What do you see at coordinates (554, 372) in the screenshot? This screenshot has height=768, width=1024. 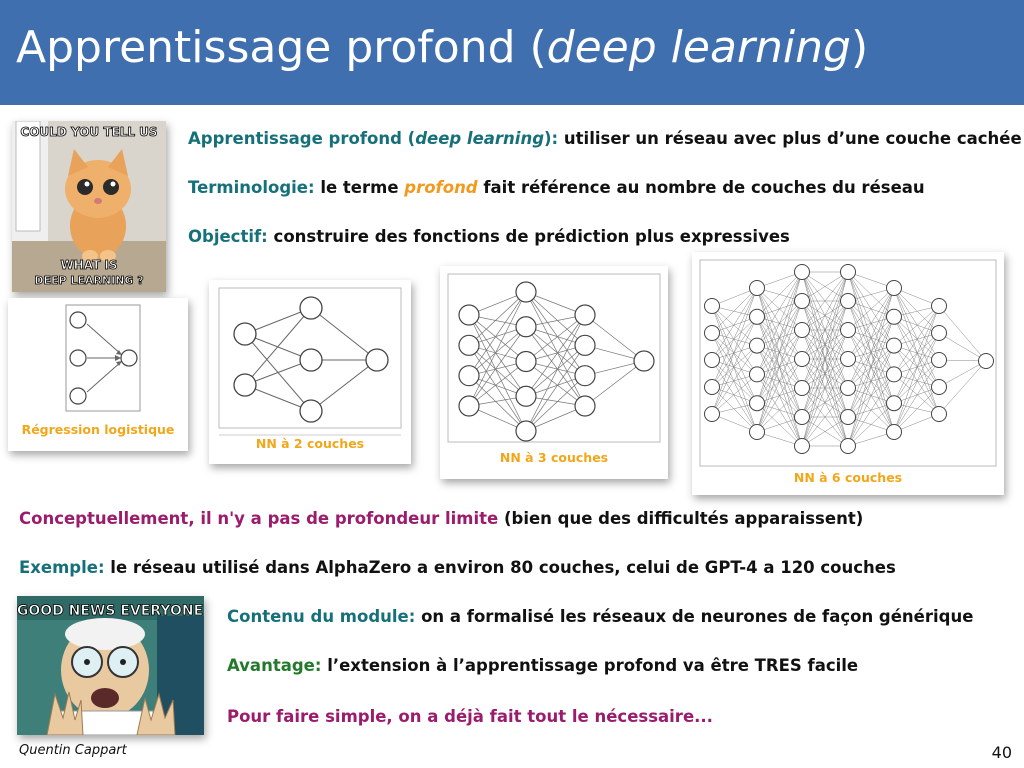 I see `nn-3-layers-diagram: NN à 3 couches` at bounding box center [554, 372].